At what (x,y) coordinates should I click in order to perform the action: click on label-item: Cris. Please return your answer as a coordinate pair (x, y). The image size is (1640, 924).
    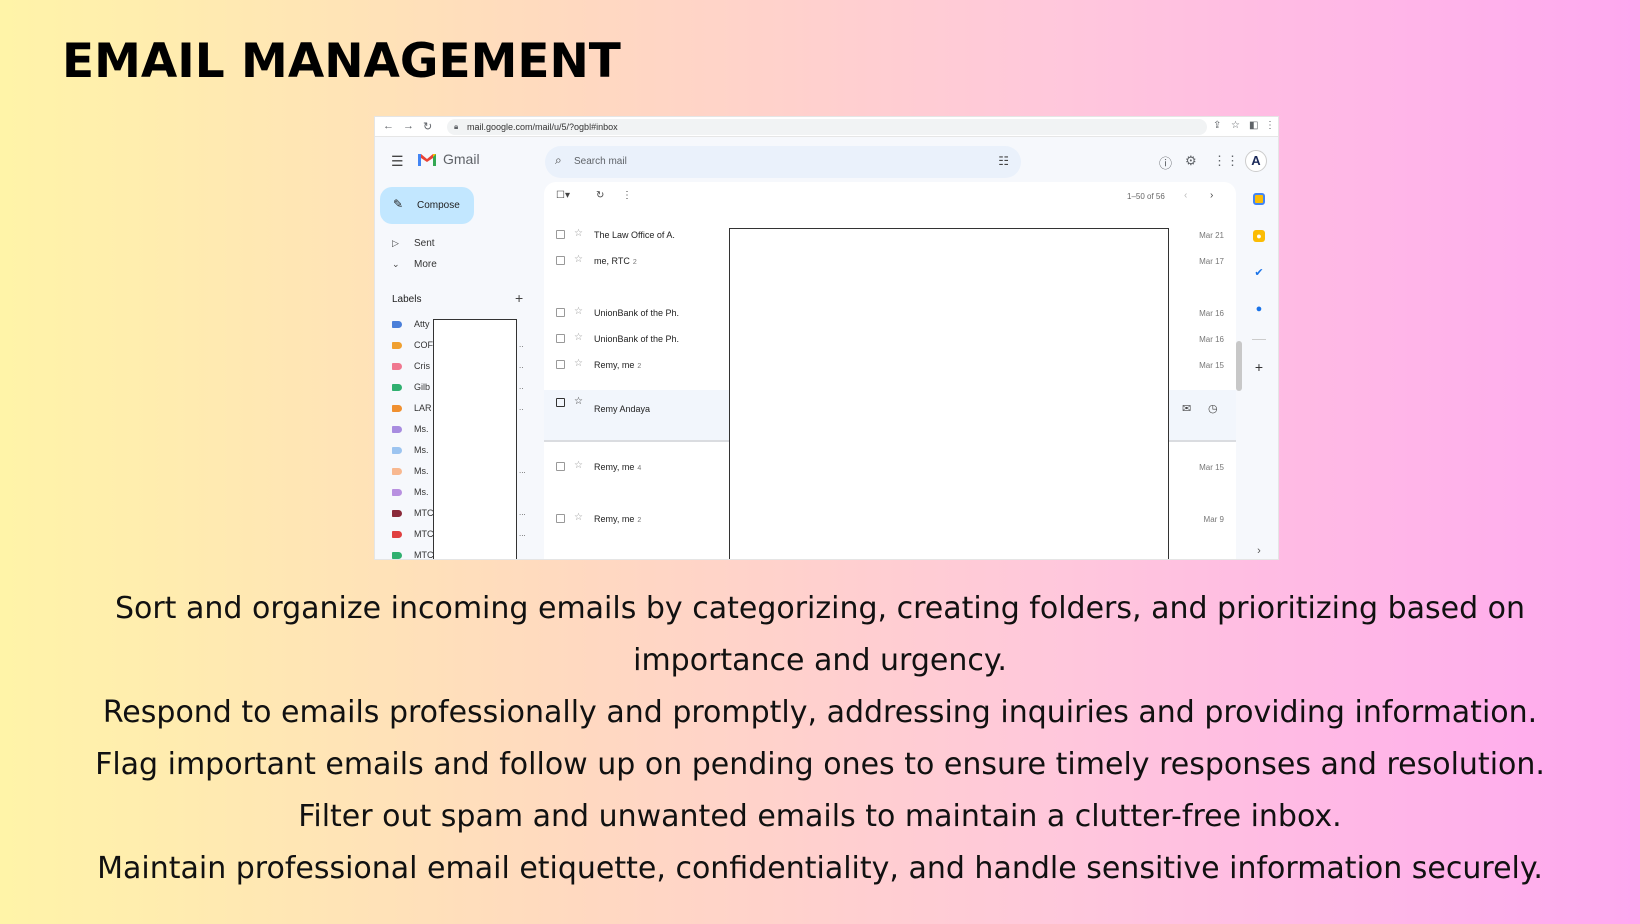
    Looking at the image, I should click on (411, 366).